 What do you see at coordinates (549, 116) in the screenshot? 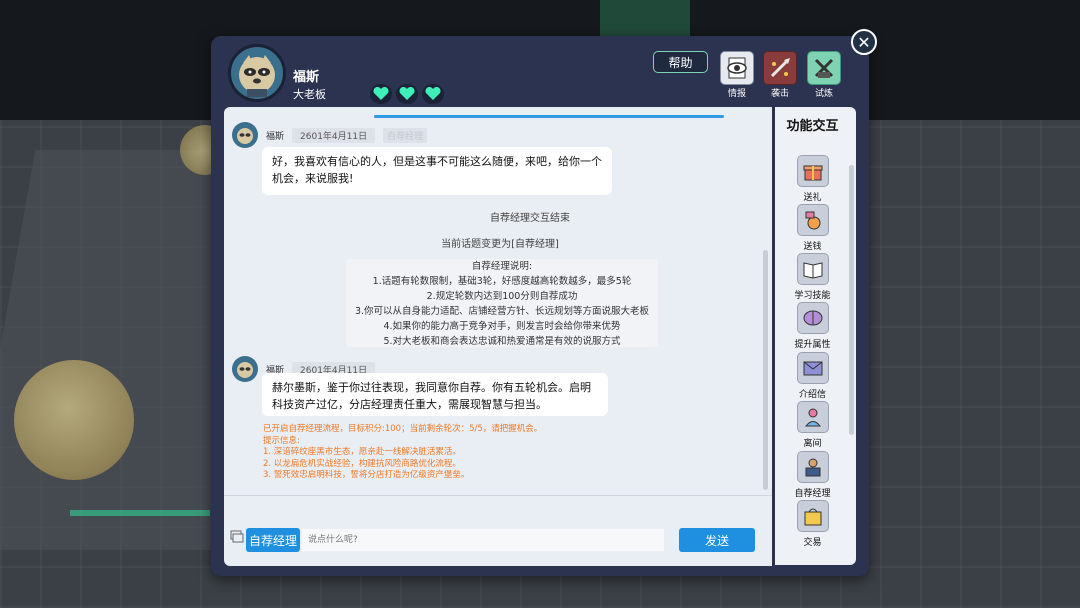
I see `chat-top-indicator` at bounding box center [549, 116].